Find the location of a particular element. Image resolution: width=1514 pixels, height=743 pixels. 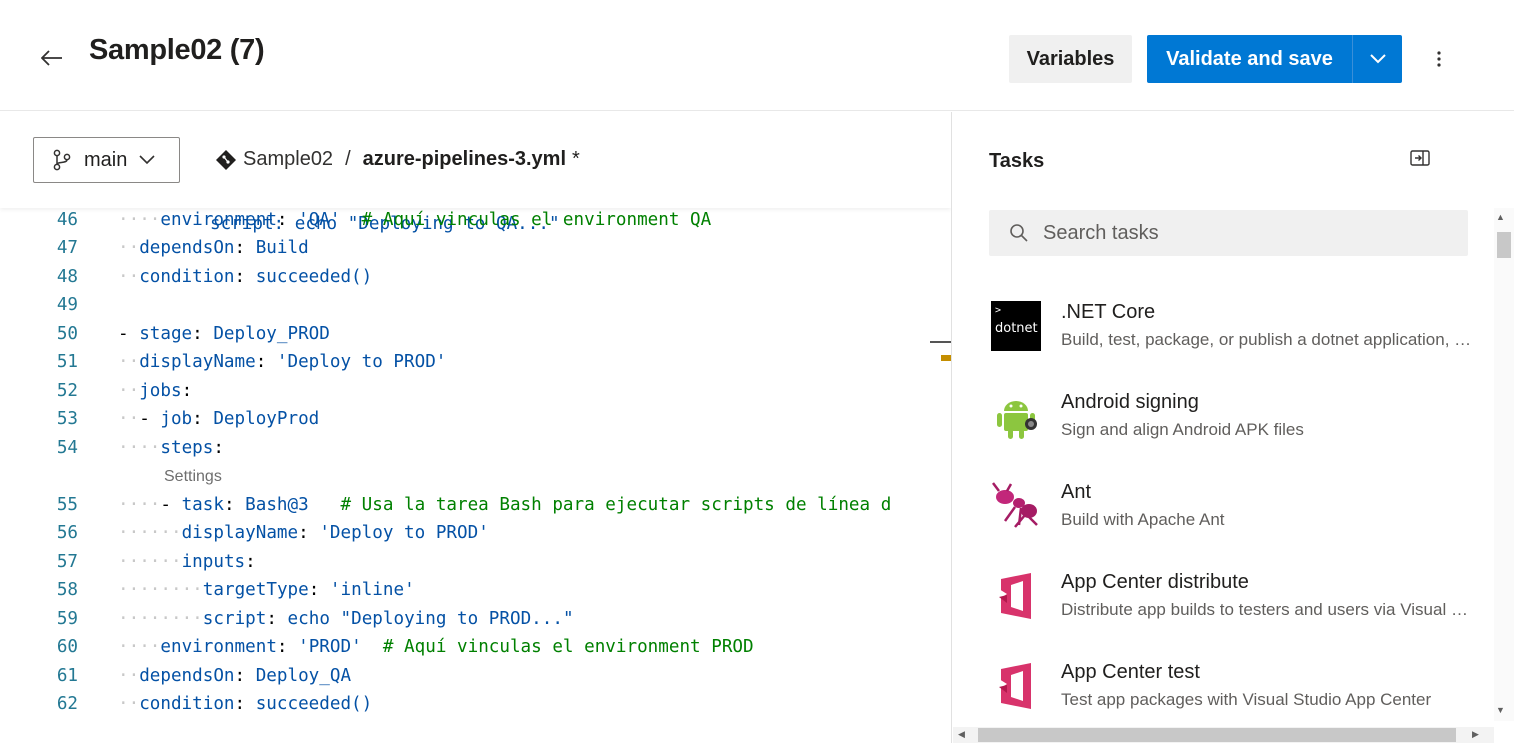

back-button is located at coordinates (52, 58).